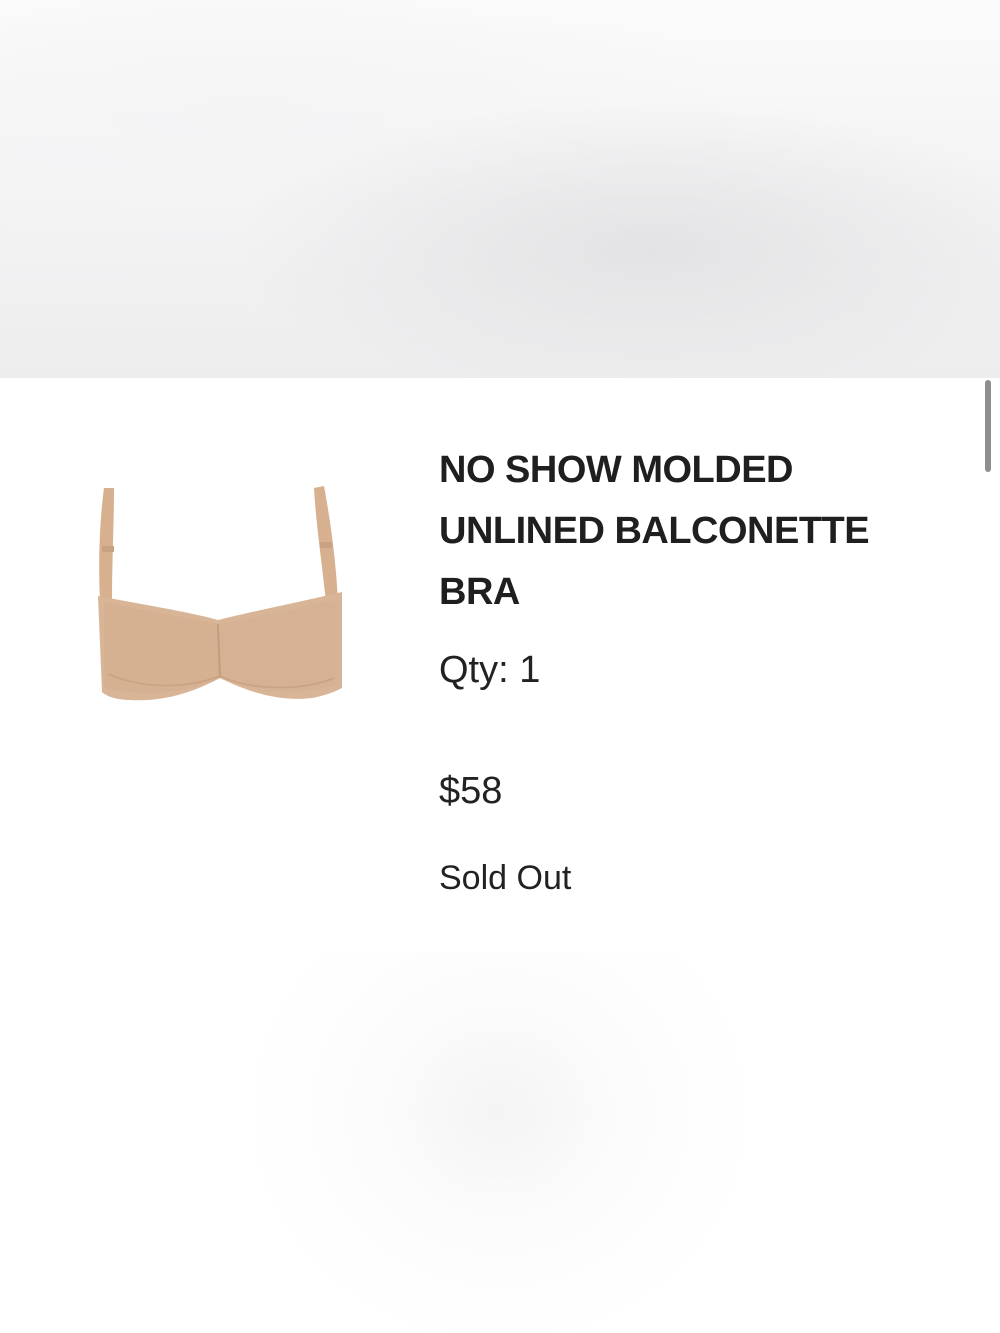 Image resolution: width=1000 pixels, height=1333 pixels. I want to click on product-price: $58, so click(471, 791).